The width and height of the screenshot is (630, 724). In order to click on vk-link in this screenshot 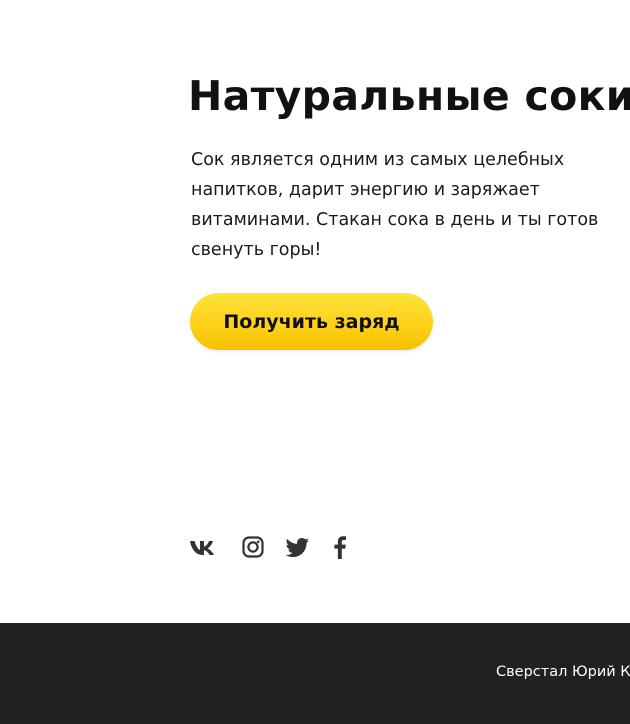, I will do `click(202, 547)`.